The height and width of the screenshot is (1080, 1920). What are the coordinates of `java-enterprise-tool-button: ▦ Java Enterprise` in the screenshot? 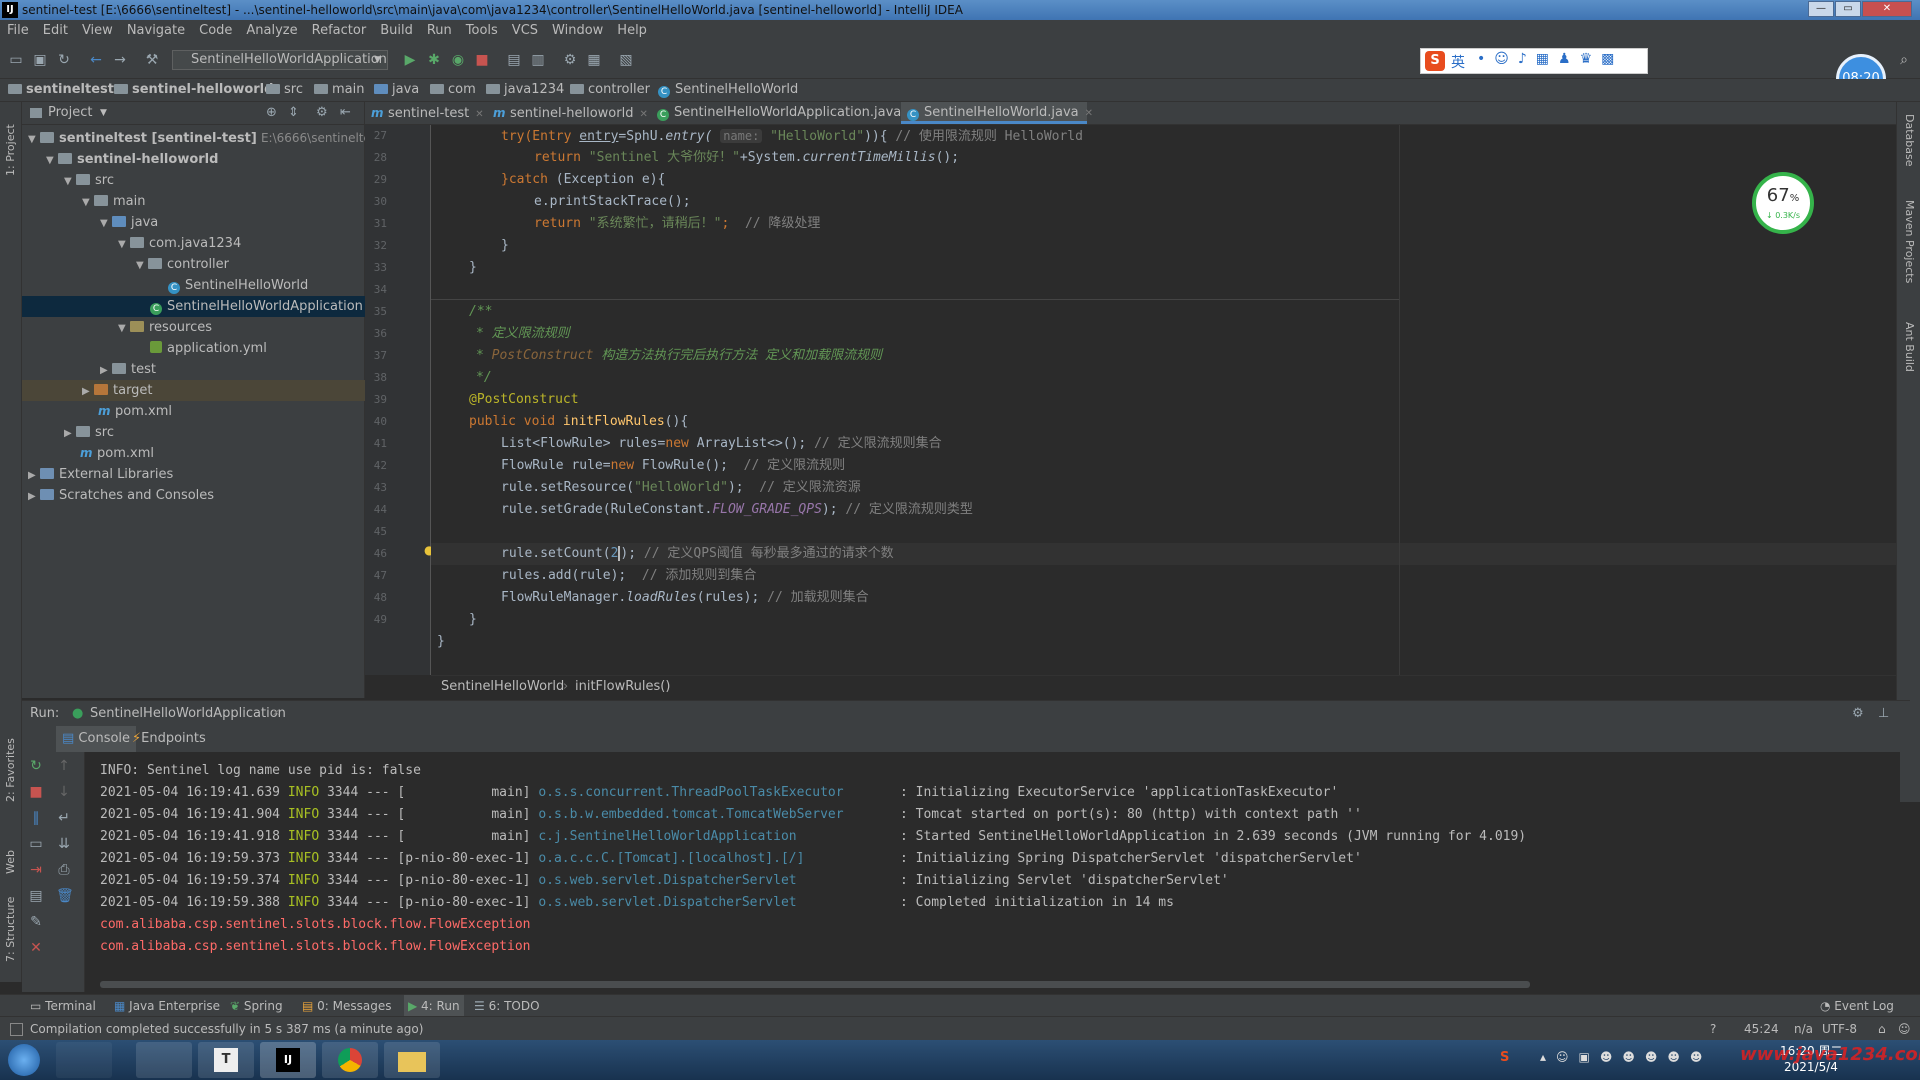 It's located at (167, 1006).